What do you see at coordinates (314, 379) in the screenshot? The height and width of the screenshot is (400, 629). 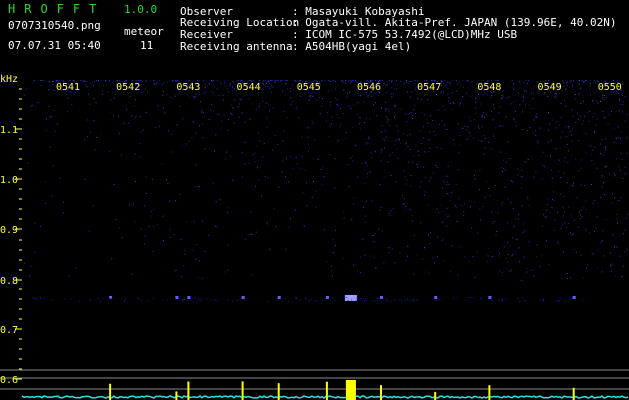 I see `frequency-reference-lines` at bounding box center [314, 379].